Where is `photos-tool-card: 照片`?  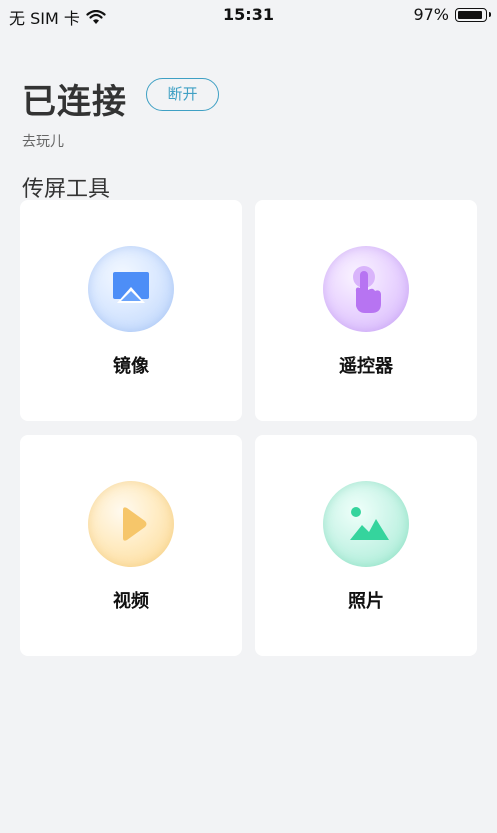
photos-tool-card: 照片 is located at coordinates (366, 545).